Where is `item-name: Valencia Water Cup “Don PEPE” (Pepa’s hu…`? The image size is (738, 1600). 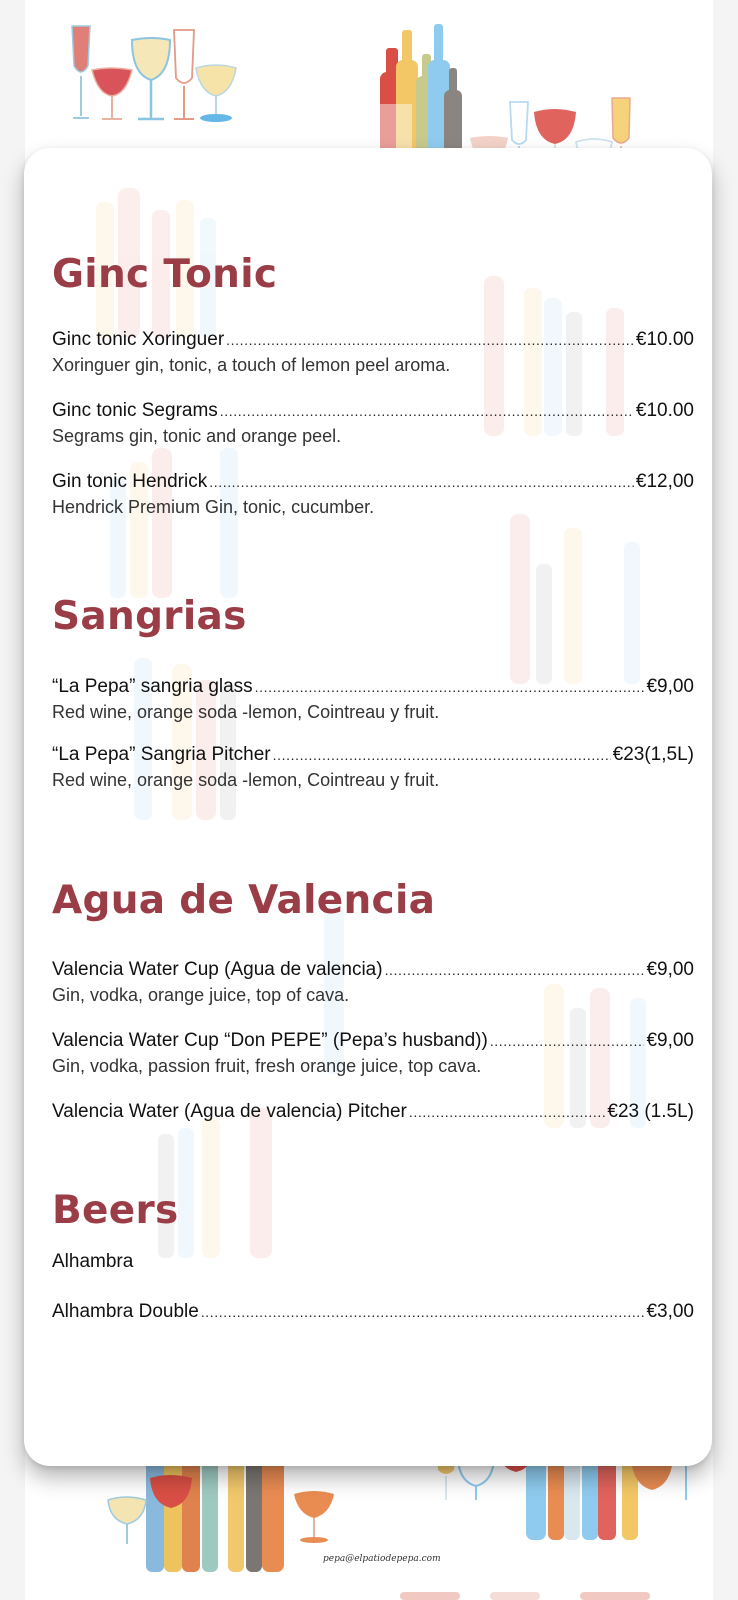
item-name: Valencia Water Cup “Don PEPE” (Pepa’s hu… is located at coordinates (270, 1040).